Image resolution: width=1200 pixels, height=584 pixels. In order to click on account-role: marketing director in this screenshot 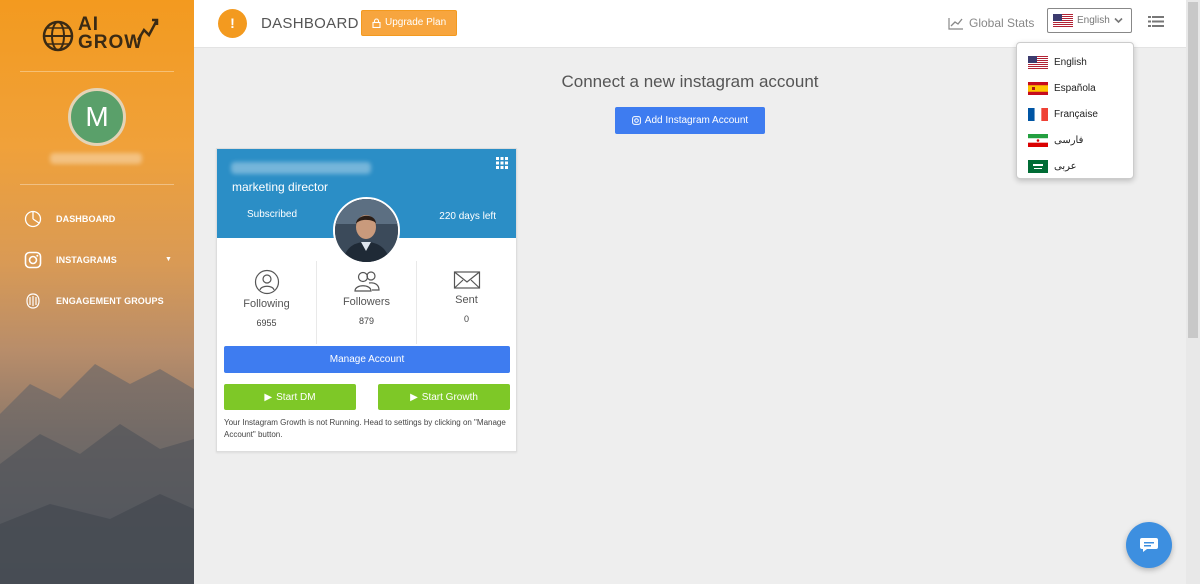, I will do `click(280, 187)`.